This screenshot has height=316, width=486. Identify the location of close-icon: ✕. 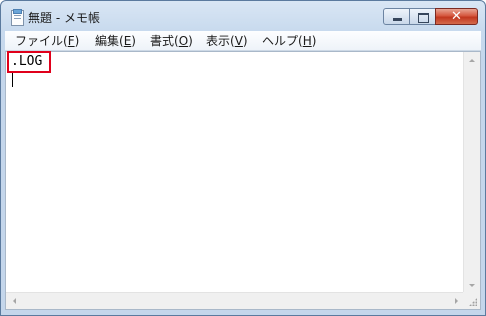
(456, 16).